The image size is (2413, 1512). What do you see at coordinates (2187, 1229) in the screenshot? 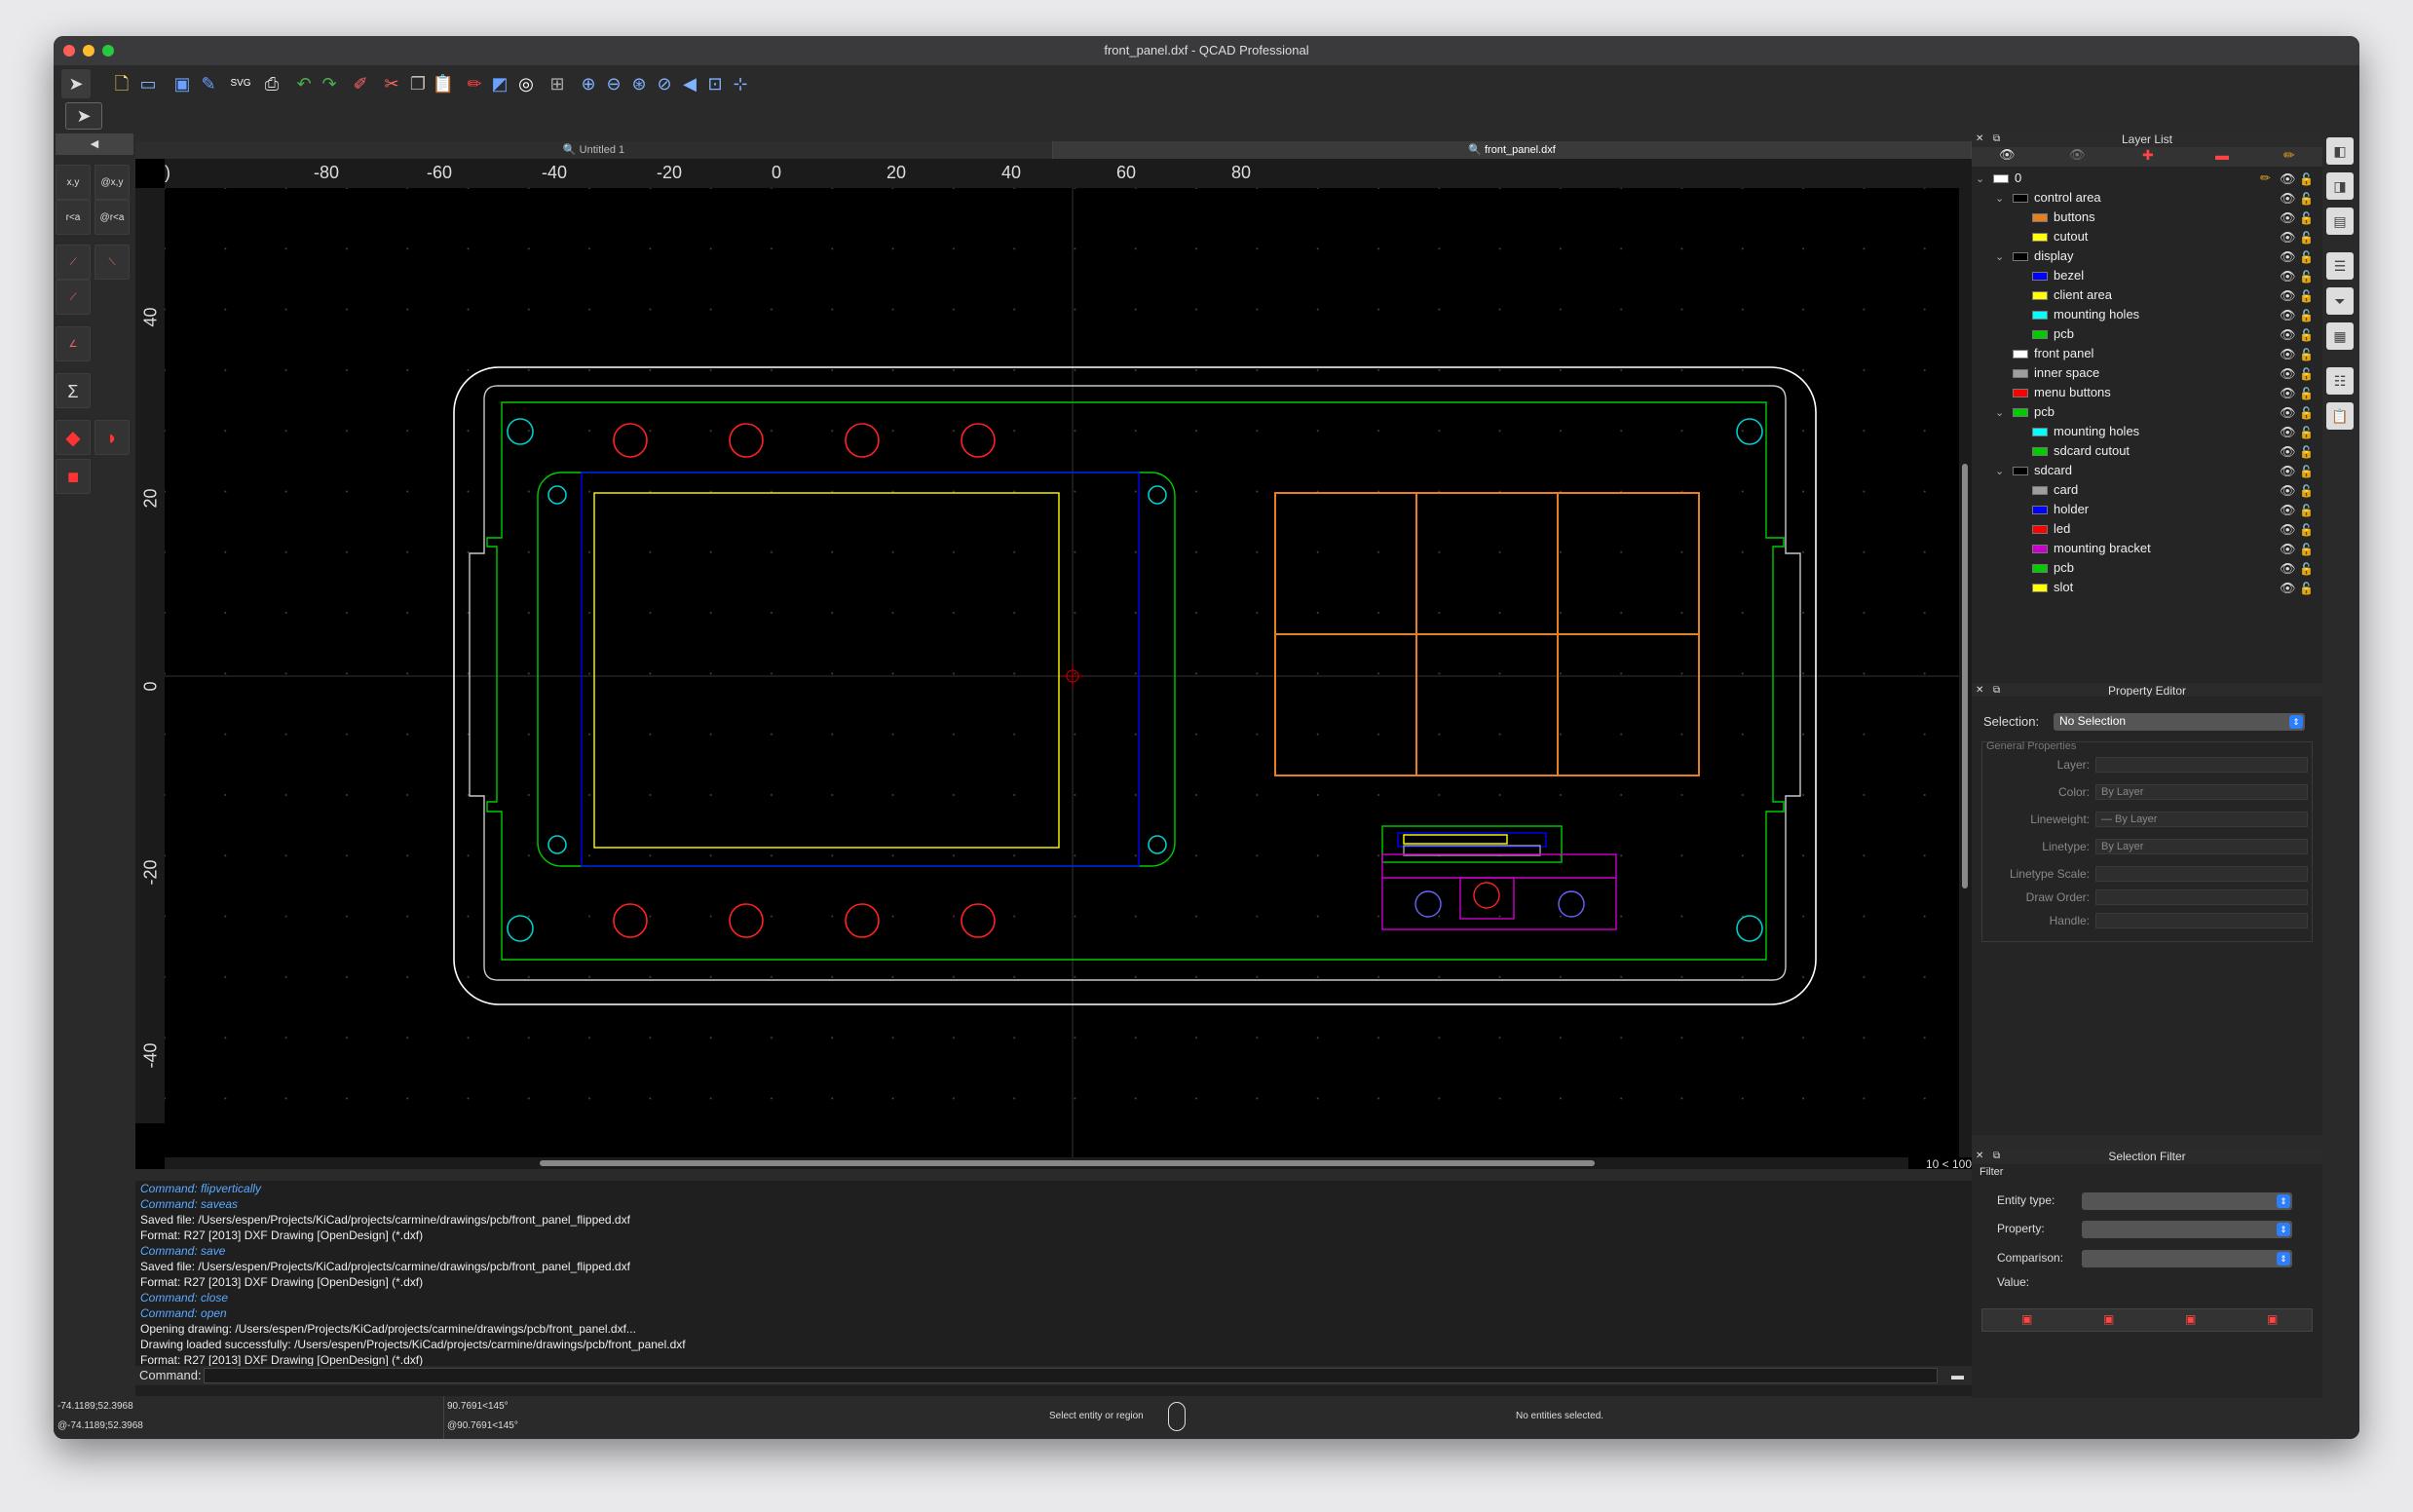
I see `property-dropdown: ⇕` at bounding box center [2187, 1229].